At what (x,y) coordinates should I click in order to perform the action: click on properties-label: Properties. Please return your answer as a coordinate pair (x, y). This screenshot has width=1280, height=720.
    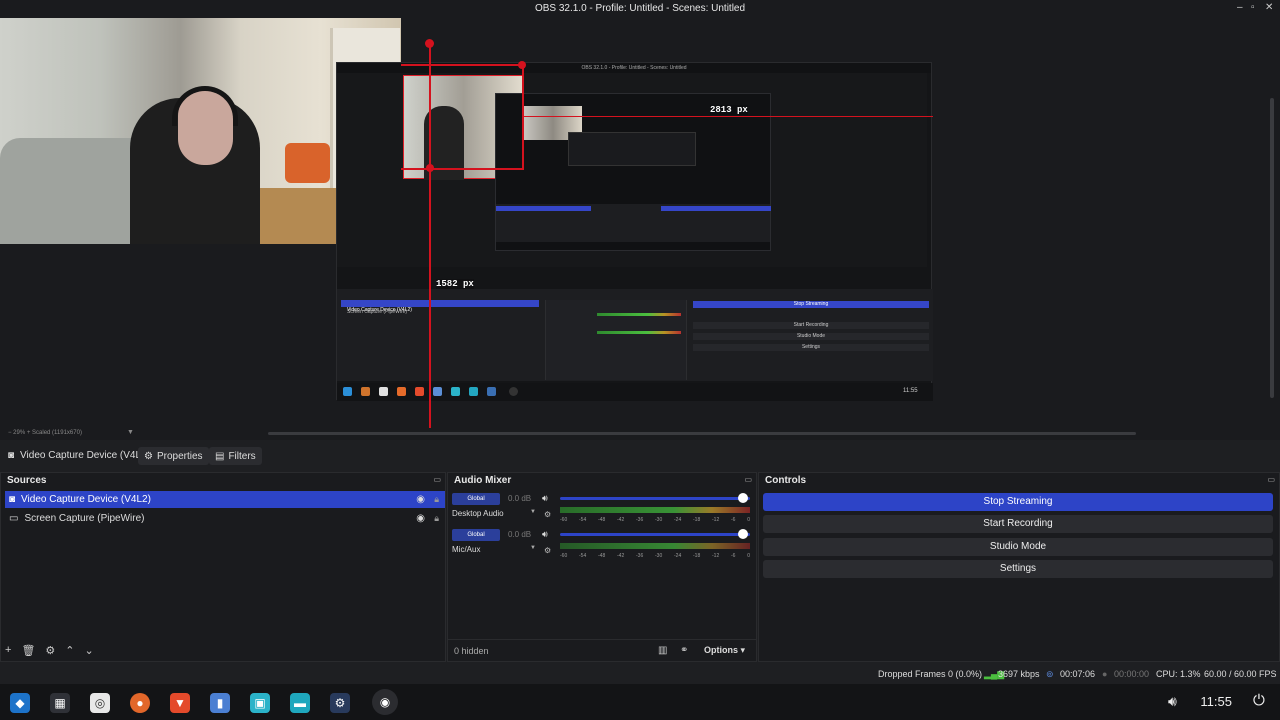
    Looking at the image, I should click on (179, 456).